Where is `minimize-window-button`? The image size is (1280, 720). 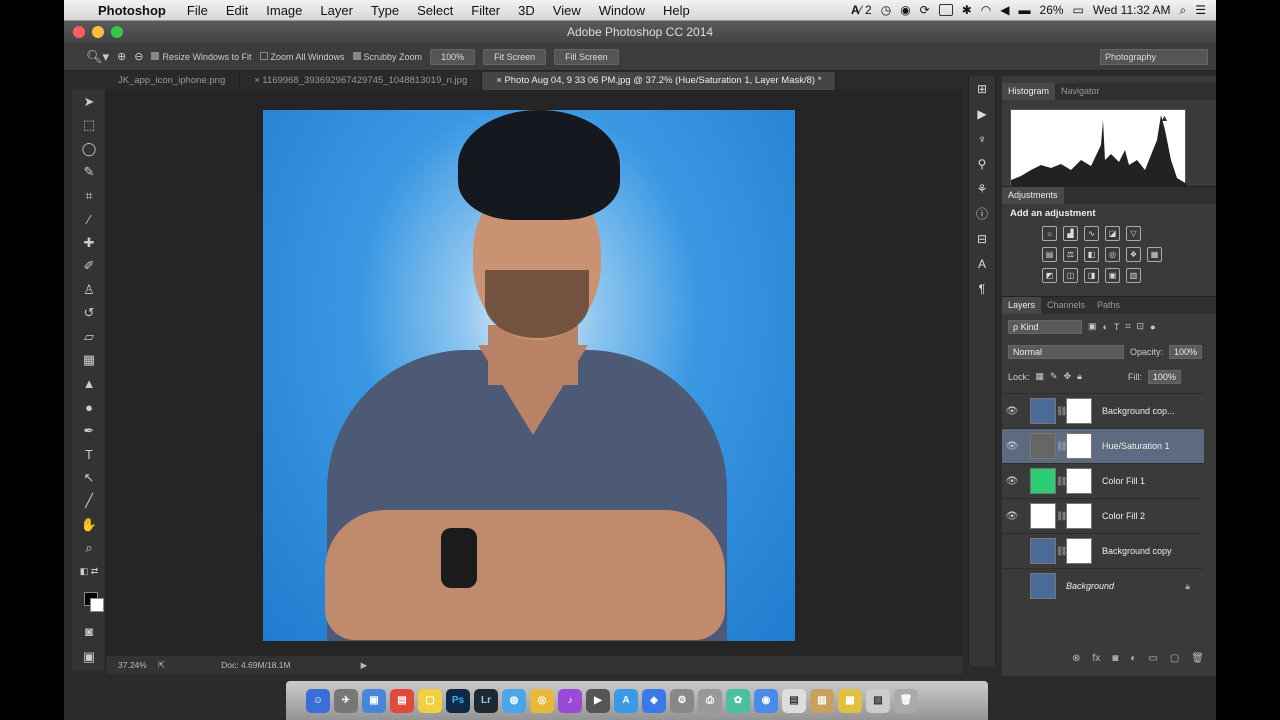
minimize-window-button is located at coordinates (98, 32).